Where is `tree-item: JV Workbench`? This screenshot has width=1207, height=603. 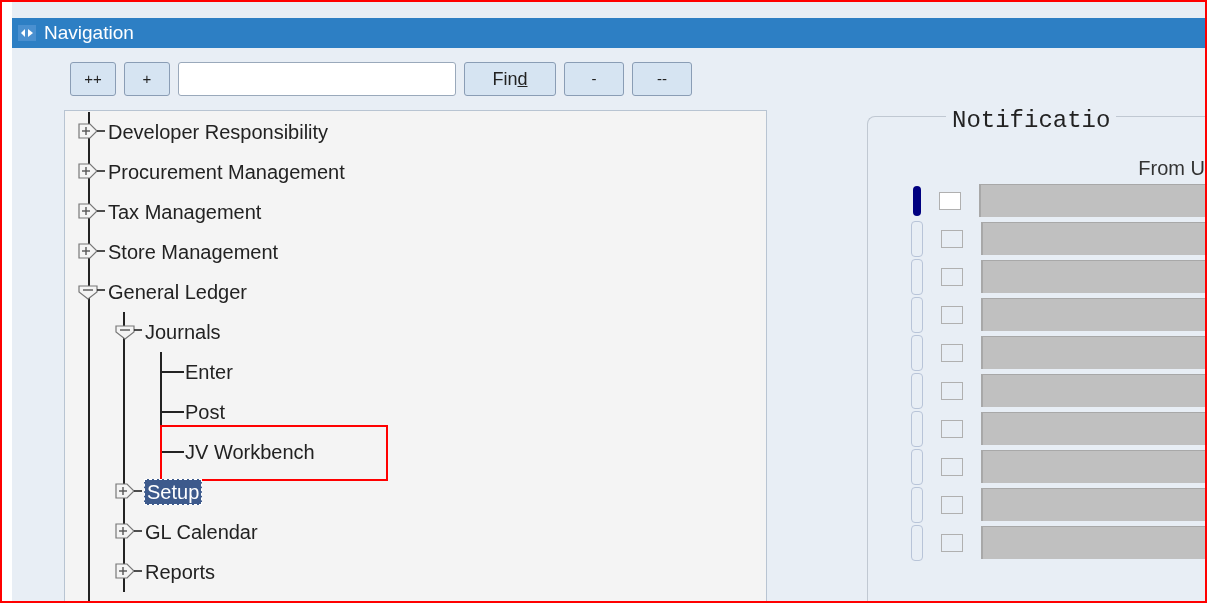
tree-item: JV Workbench is located at coordinates (250, 452).